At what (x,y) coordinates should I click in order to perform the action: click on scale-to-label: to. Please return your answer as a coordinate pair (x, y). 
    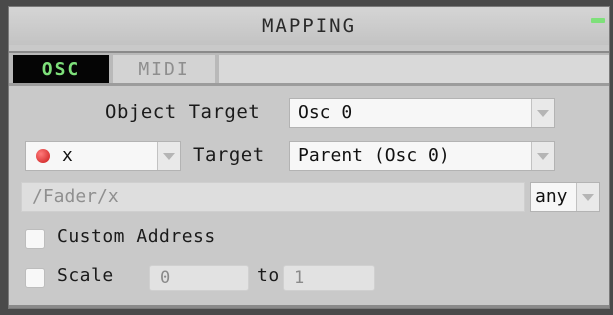
    Looking at the image, I should click on (268, 275).